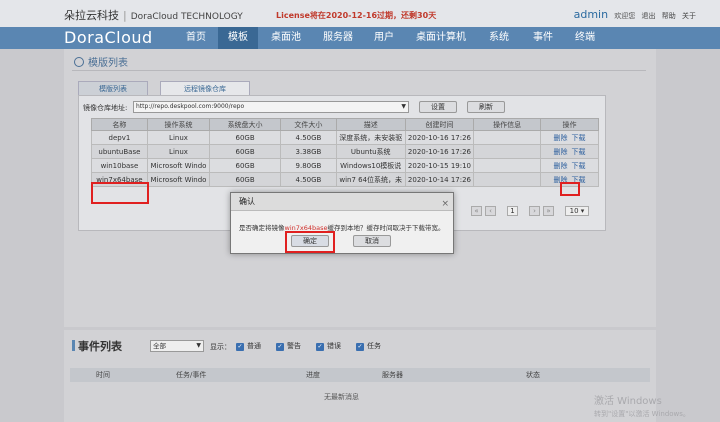 The height and width of the screenshot is (422, 720). What do you see at coordinates (119, 151) in the screenshot?
I see `cell-name: ubuntuBase` at bounding box center [119, 151].